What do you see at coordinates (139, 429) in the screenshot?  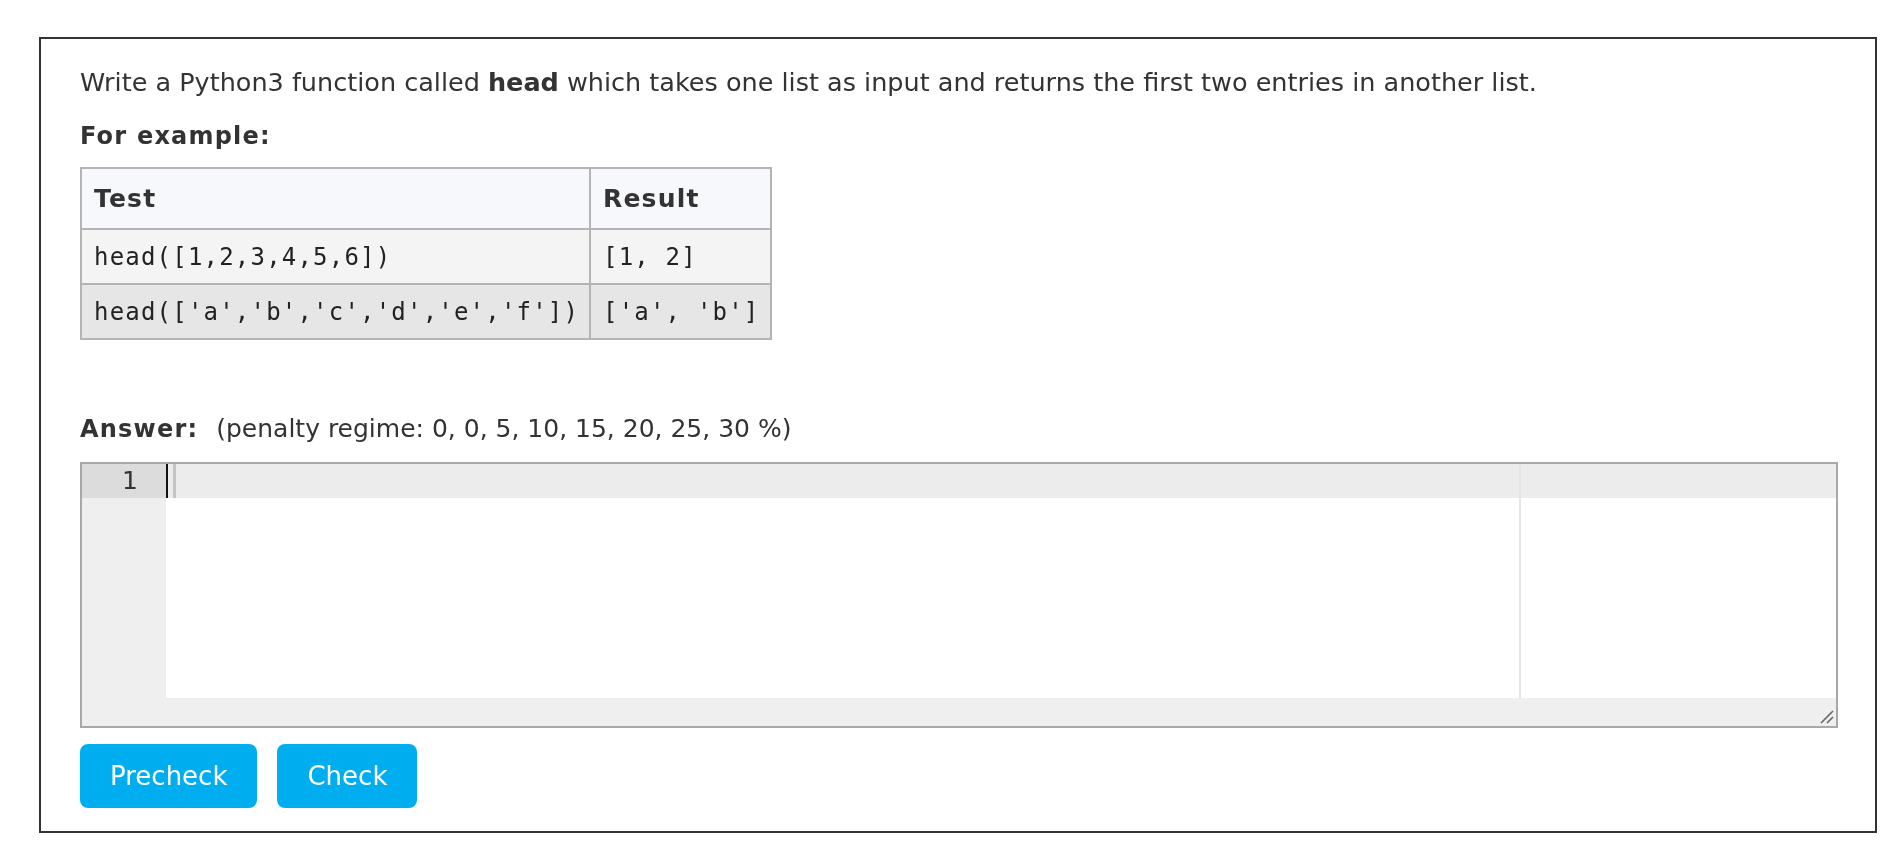 I see `answer-label: Answer:` at bounding box center [139, 429].